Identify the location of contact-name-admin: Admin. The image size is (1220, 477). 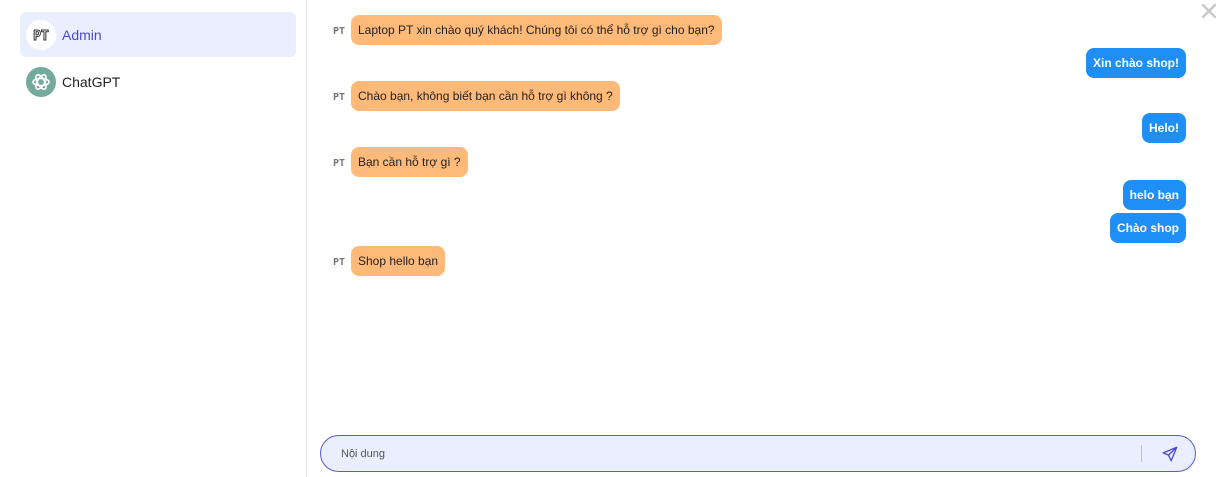
(82, 34).